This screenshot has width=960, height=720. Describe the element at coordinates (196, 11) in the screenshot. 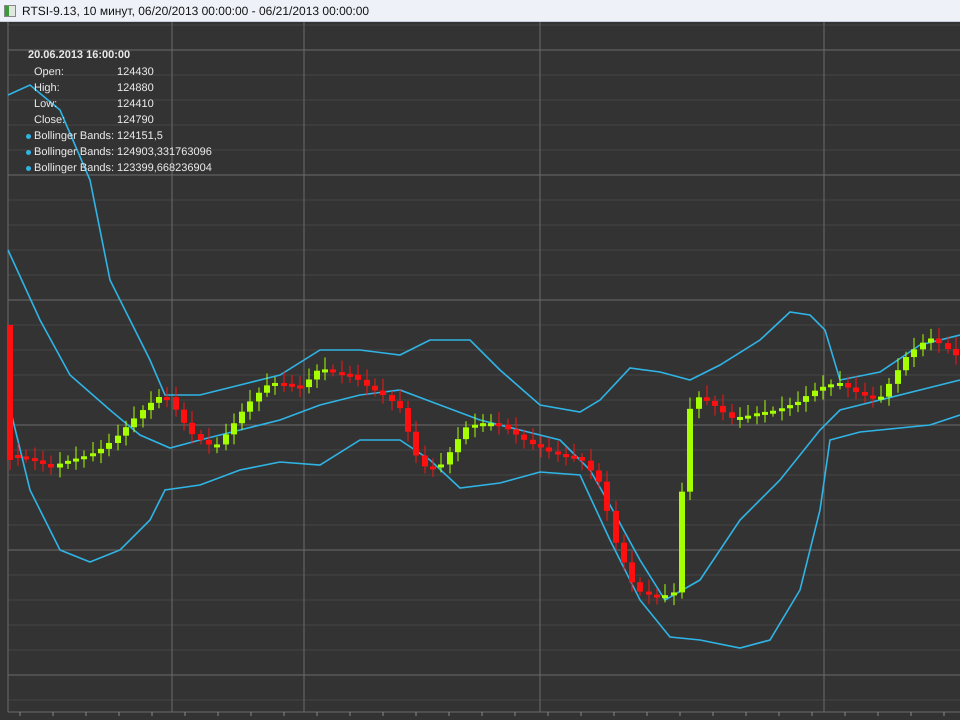

I see `window-title: RTSI-9.13, 10 минут, 06/20/2013 00:00:00 - 06/21/2013 00:00:00` at that location.